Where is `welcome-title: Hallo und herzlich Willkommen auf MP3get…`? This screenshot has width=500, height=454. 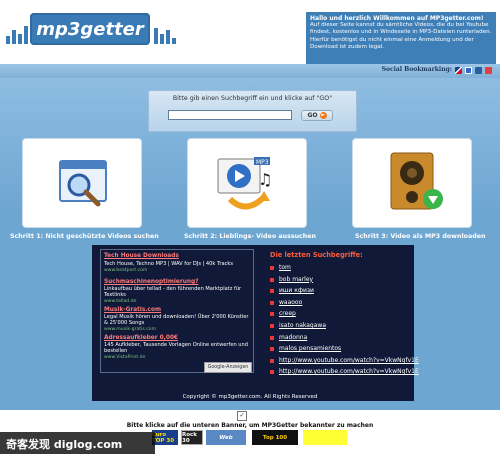
welcome-title: Hallo und herzlich Willkommen auf MP3get… is located at coordinates (397, 18).